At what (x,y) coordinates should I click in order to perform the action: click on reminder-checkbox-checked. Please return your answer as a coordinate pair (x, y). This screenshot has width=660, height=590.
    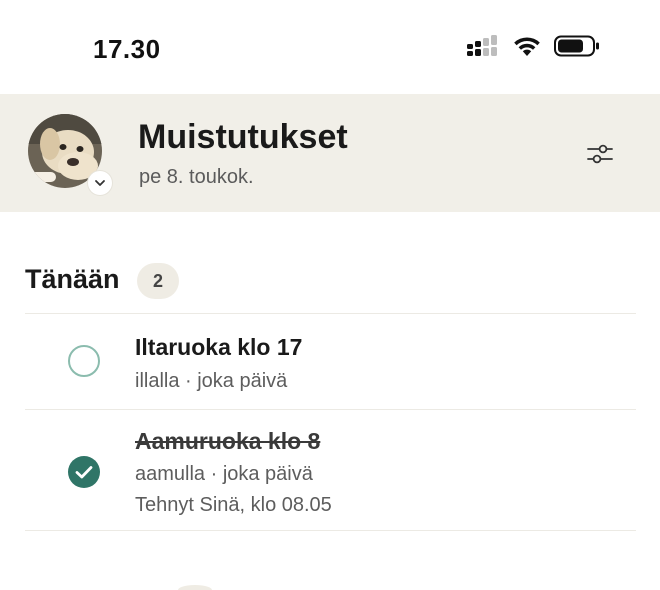
    Looking at the image, I should click on (84, 472).